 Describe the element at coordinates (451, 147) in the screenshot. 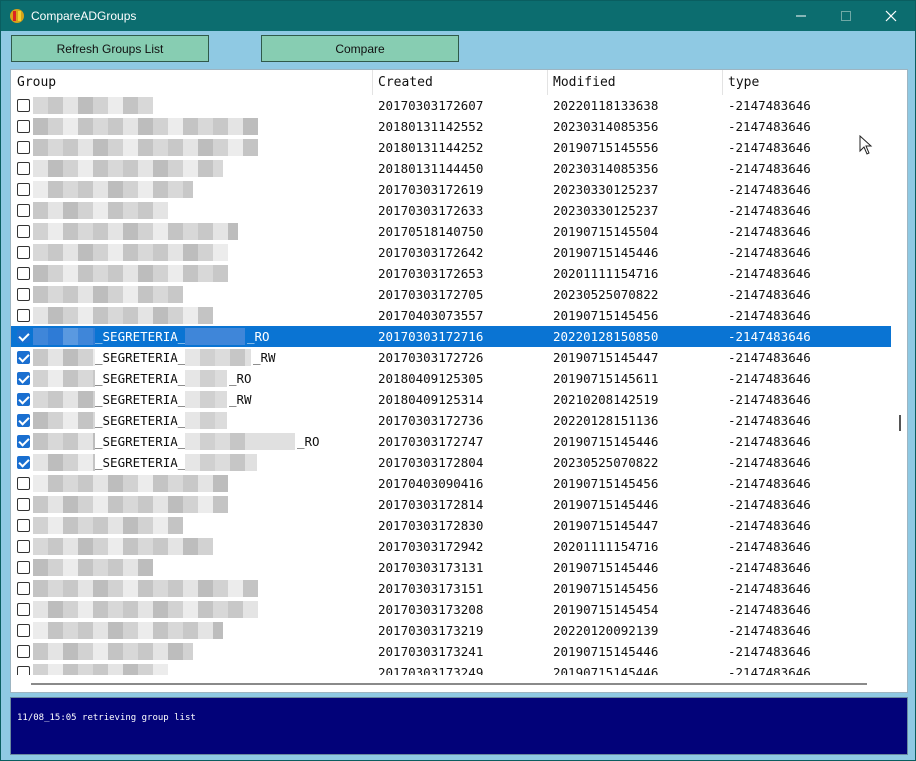

I see `table-row: 20180131144252 20190715145556 -2147483646` at that location.